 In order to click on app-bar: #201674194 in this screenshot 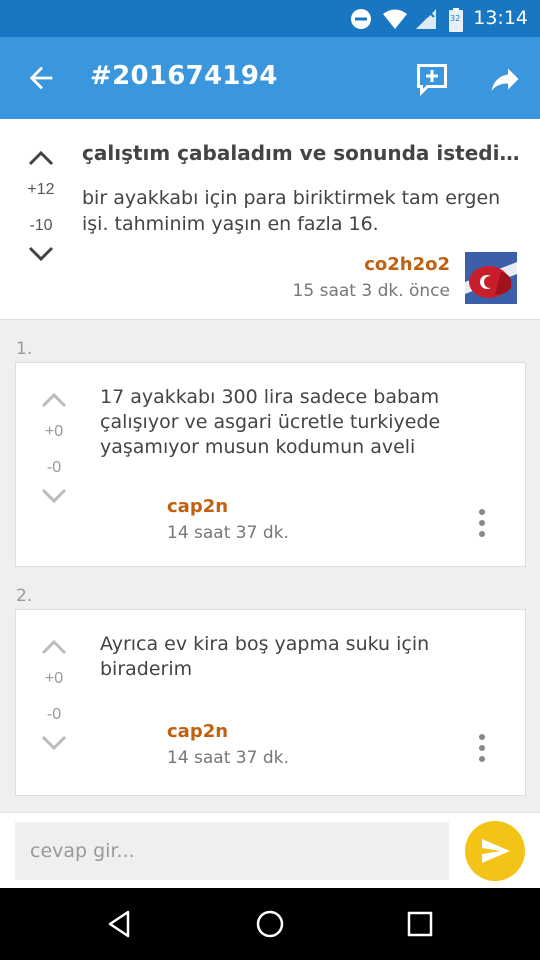, I will do `click(270, 78)`.